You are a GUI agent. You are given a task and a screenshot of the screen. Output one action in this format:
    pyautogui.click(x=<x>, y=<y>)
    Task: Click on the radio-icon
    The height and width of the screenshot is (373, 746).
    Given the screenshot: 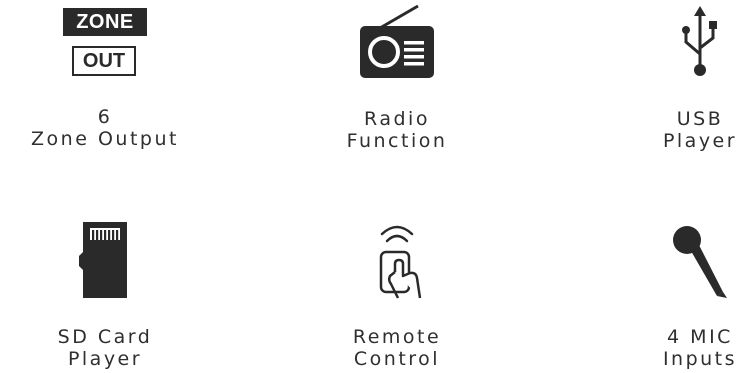 What is the action you would take?
    pyautogui.click(x=397, y=41)
    